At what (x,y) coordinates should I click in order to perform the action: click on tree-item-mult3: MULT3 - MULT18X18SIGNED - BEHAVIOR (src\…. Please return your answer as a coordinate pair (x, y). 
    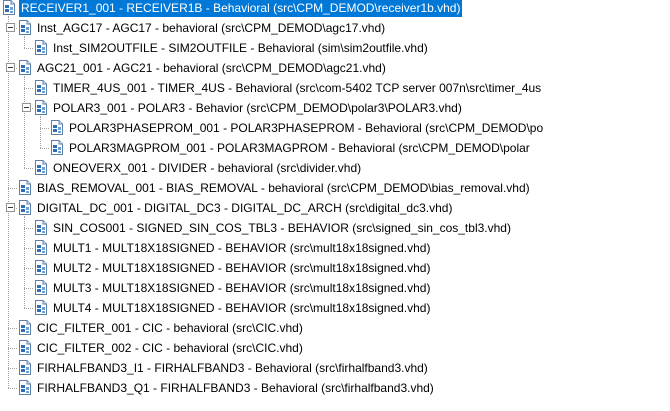
    Looking at the image, I should click on (335, 288).